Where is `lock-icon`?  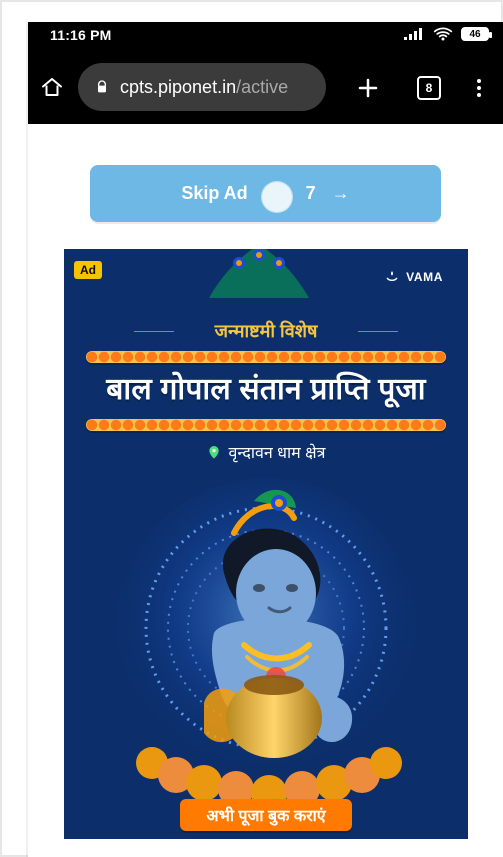 lock-icon is located at coordinates (102, 86).